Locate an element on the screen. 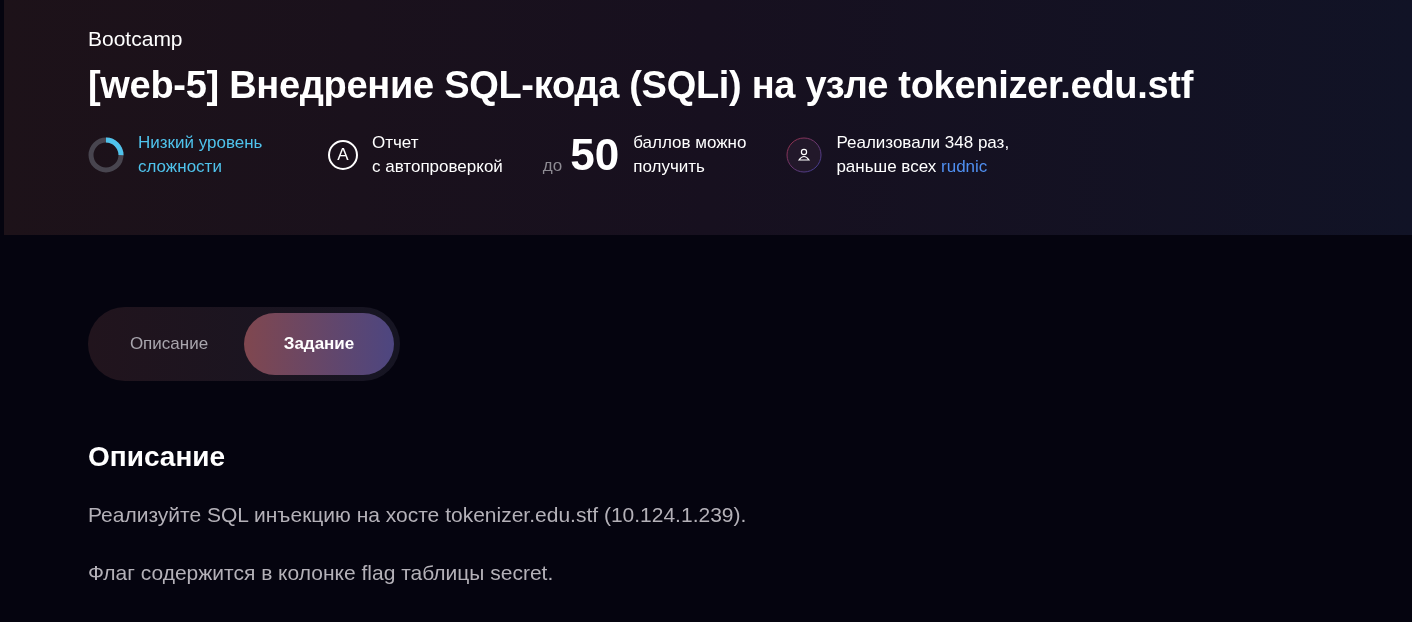 This screenshot has height=622, width=1412. auto-check-icon: A is located at coordinates (343, 155).